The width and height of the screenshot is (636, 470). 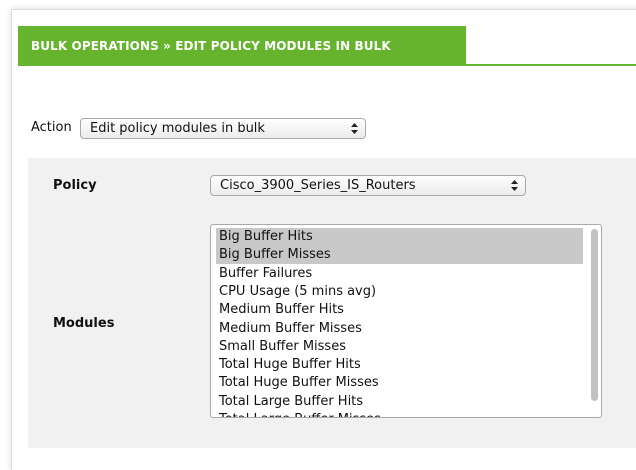 What do you see at coordinates (84, 323) in the screenshot?
I see `modules-label: Modules` at bounding box center [84, 323].